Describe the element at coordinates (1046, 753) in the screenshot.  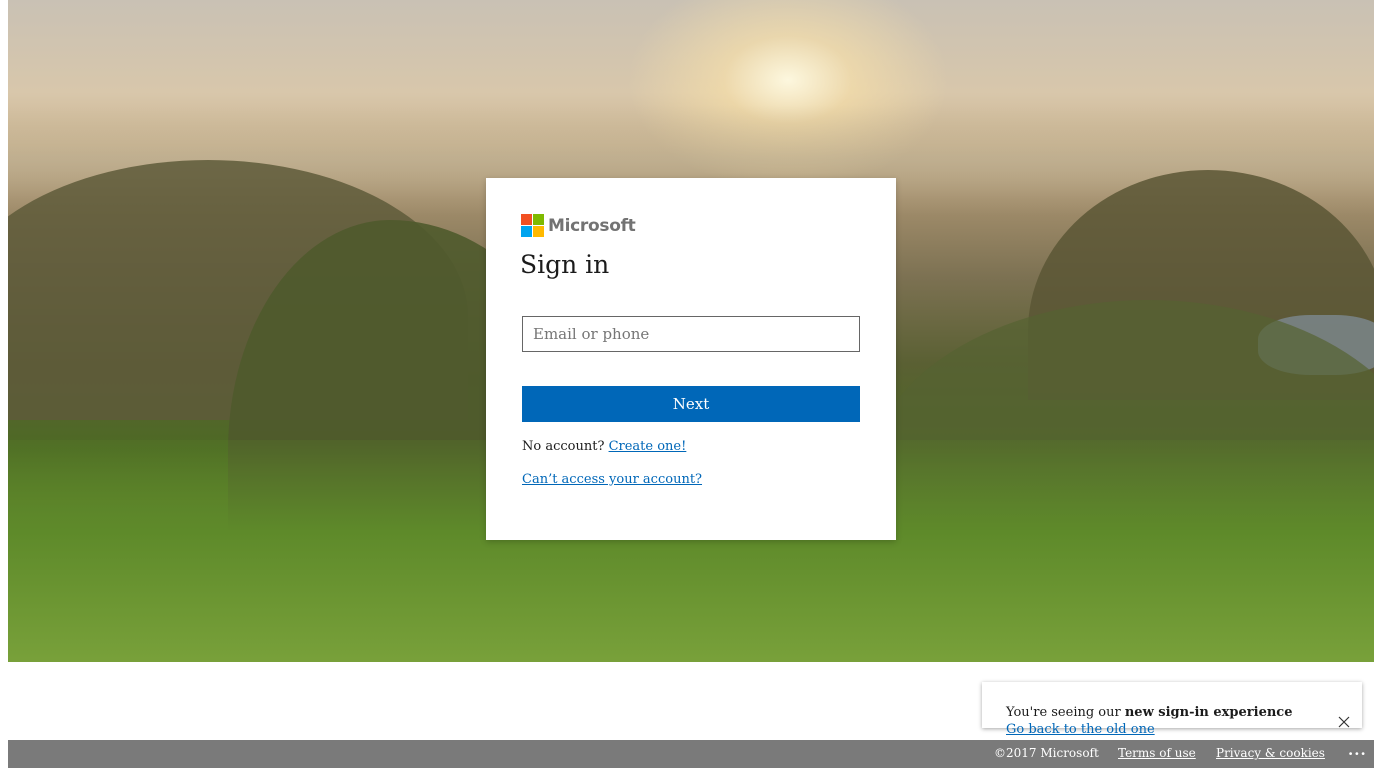
I see `footer-copyright: ©2017 Microsoft` at that location.